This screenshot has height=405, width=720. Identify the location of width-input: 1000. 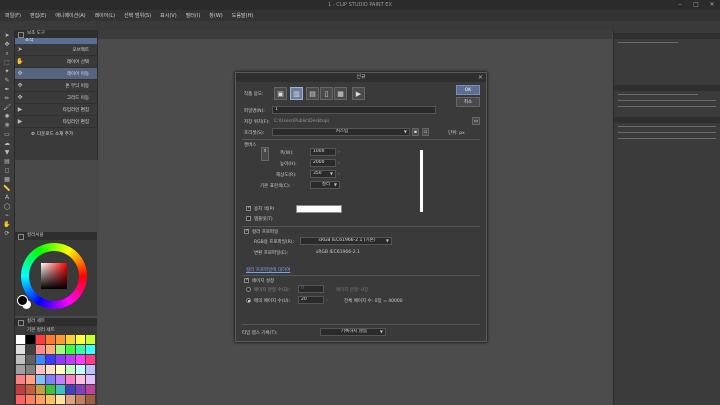
(323, 152).